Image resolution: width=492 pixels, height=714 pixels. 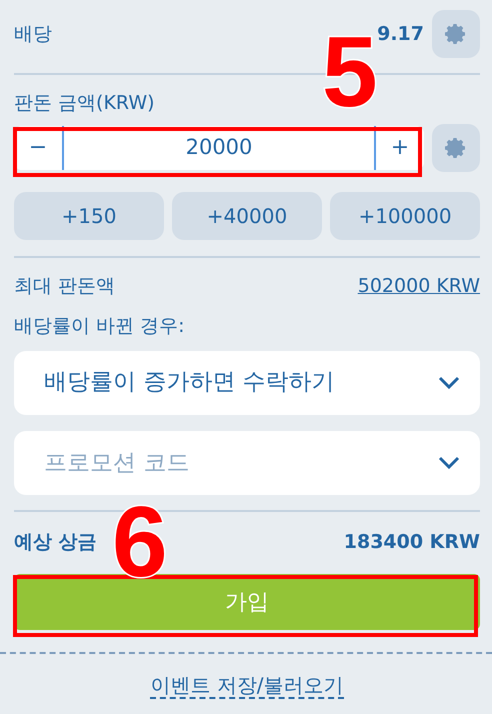 What do you see at coordinates (350, 72) in the screenshot?
I see `step-number: 5` at bounding box center [350, 72].